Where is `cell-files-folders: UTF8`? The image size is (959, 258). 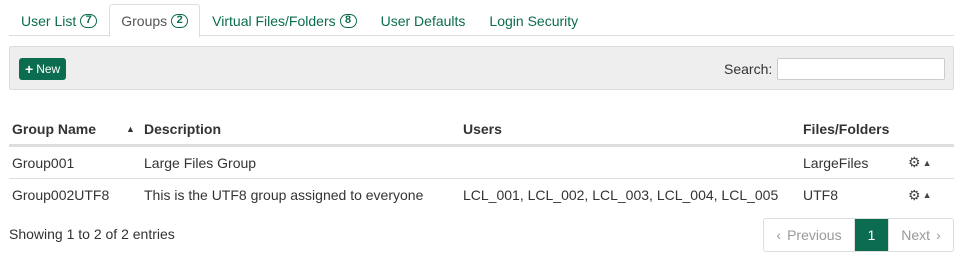
cell-files-folders: UTF8 is located at coordinates (820, 195).